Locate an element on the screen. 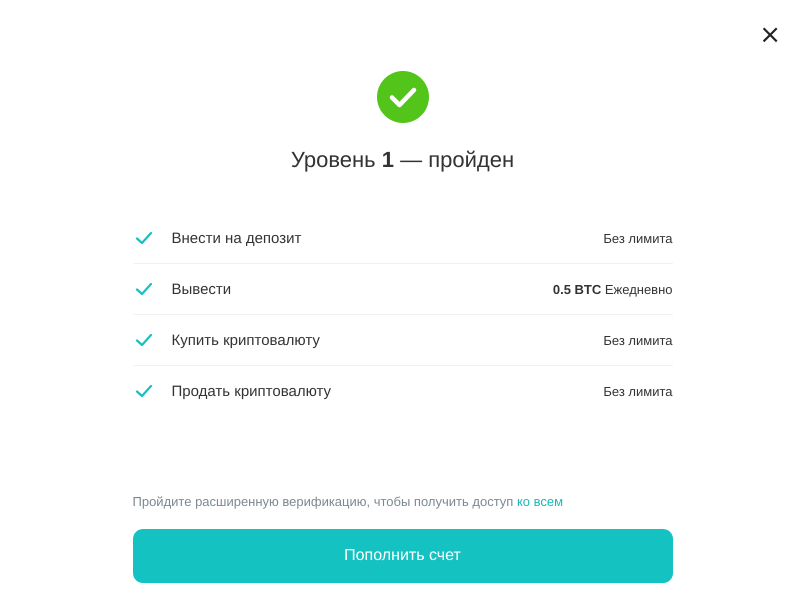 Image resolution: width=805 pixels, height=615 pixels. level-title: Уровень 1 — пройден is located at coordinates (402, 160).